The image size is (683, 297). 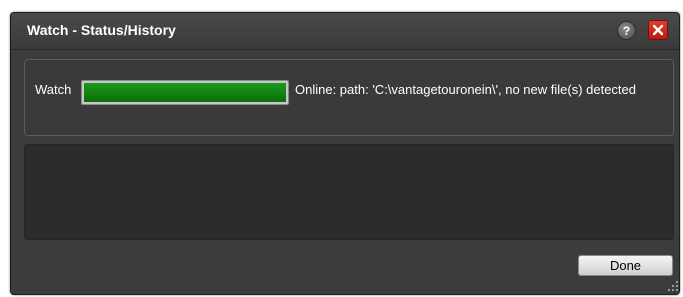 What do you see at coordinates (345, 31) in the screenshot?
I see `title-bar: Watch - Status/History ?` at bounding box center [345, 31].